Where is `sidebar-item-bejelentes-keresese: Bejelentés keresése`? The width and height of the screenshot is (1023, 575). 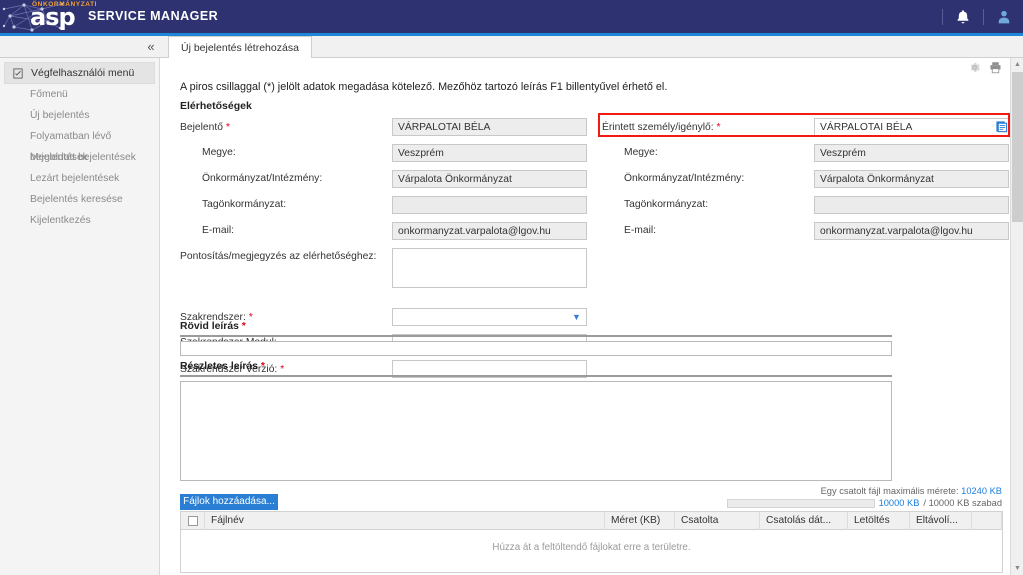 sidebar-item-bejelentes-keresese: Bejelentés keresése is located at coordinates (79, 199).